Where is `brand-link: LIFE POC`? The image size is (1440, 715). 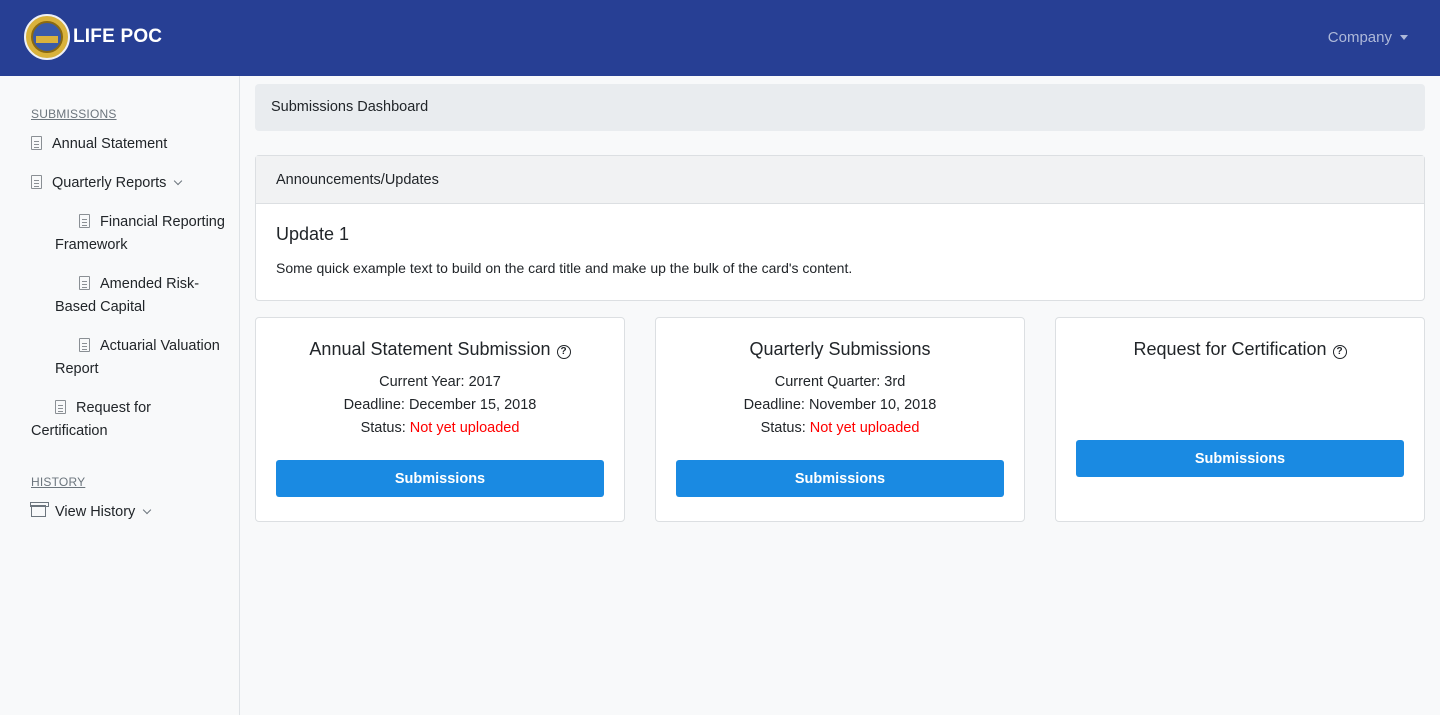 brand-link: LIFE POC is located at coordinates (93, 37).